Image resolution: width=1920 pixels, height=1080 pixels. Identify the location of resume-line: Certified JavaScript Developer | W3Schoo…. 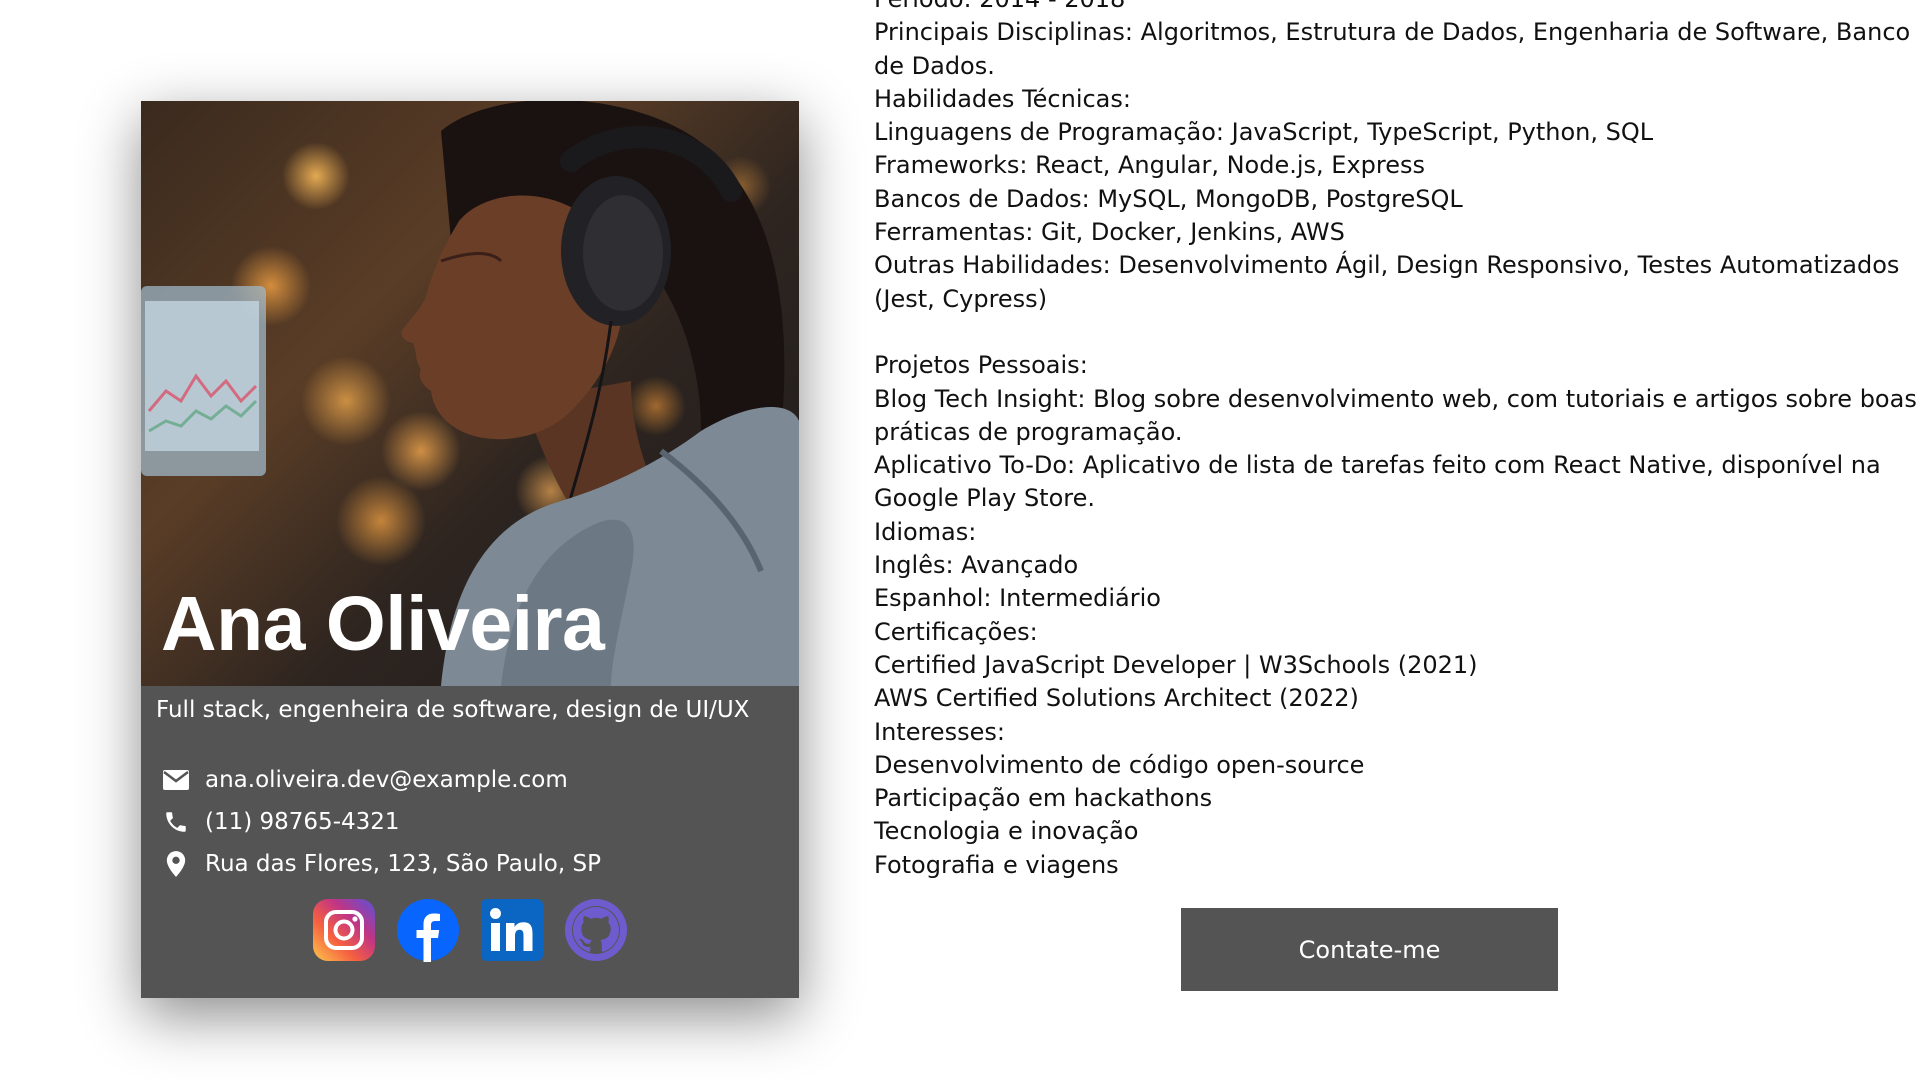
(1176, 664).